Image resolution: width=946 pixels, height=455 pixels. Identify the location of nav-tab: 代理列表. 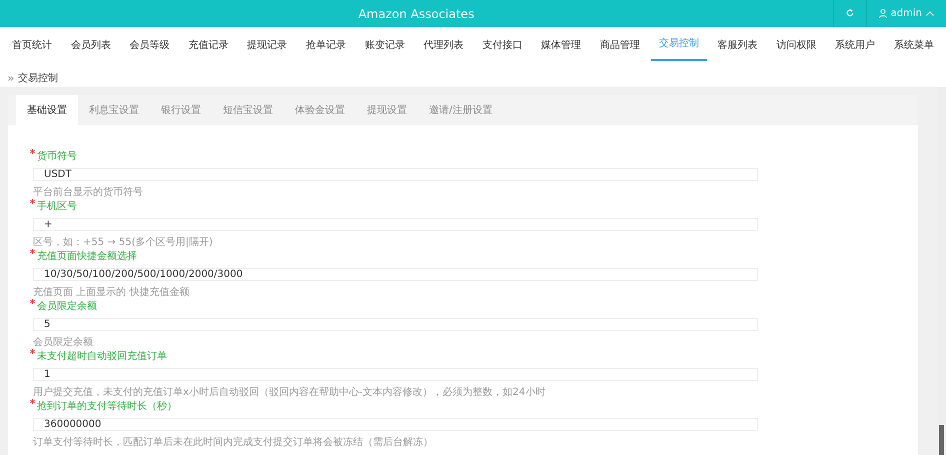
(444, 45).